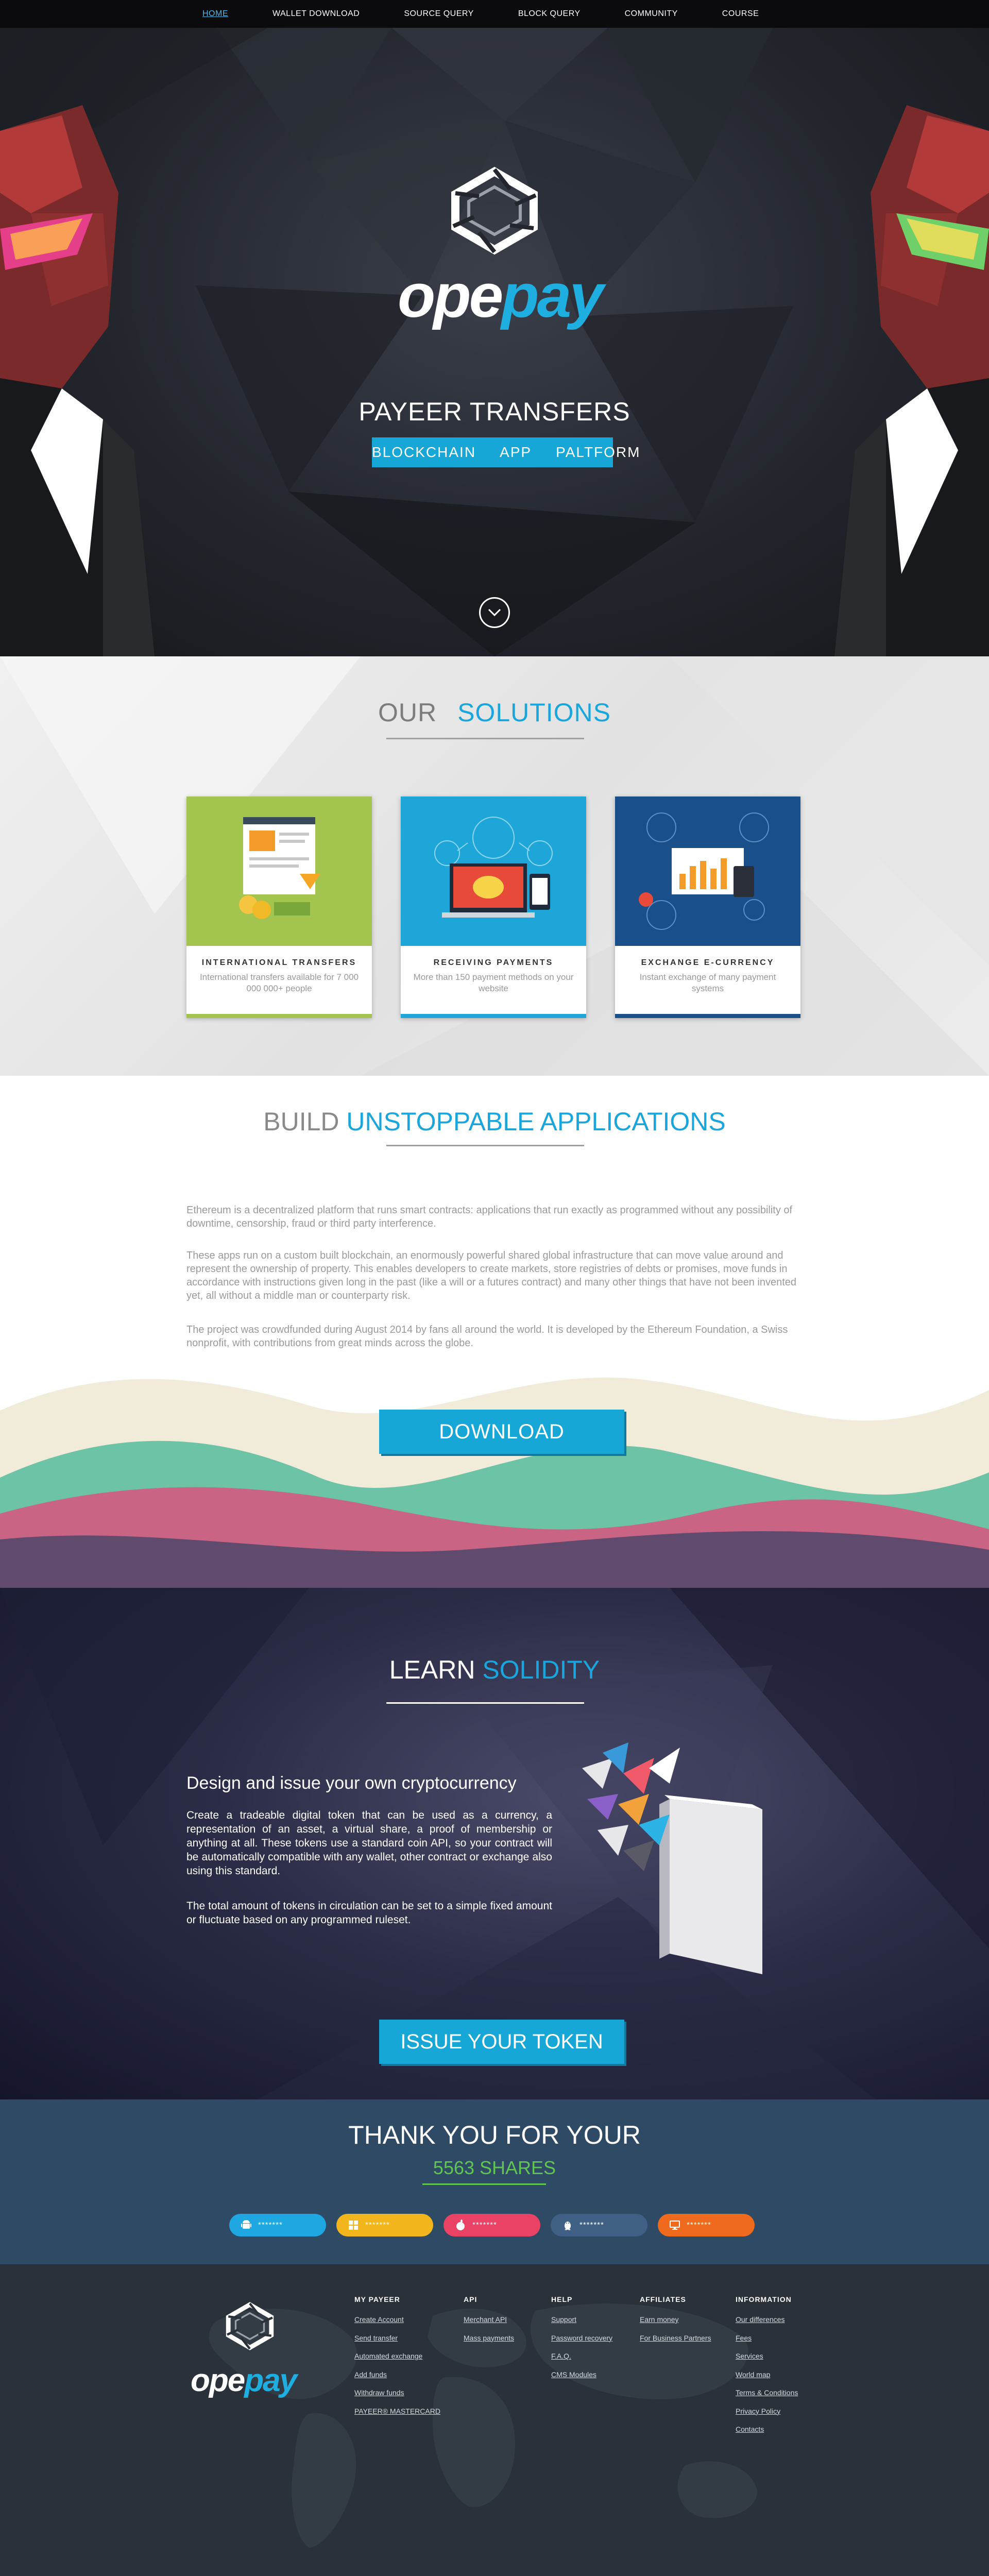 The height and width of the screenshot is (2576, 989). I want to click on chevron-down-icon, so click(494, 612).